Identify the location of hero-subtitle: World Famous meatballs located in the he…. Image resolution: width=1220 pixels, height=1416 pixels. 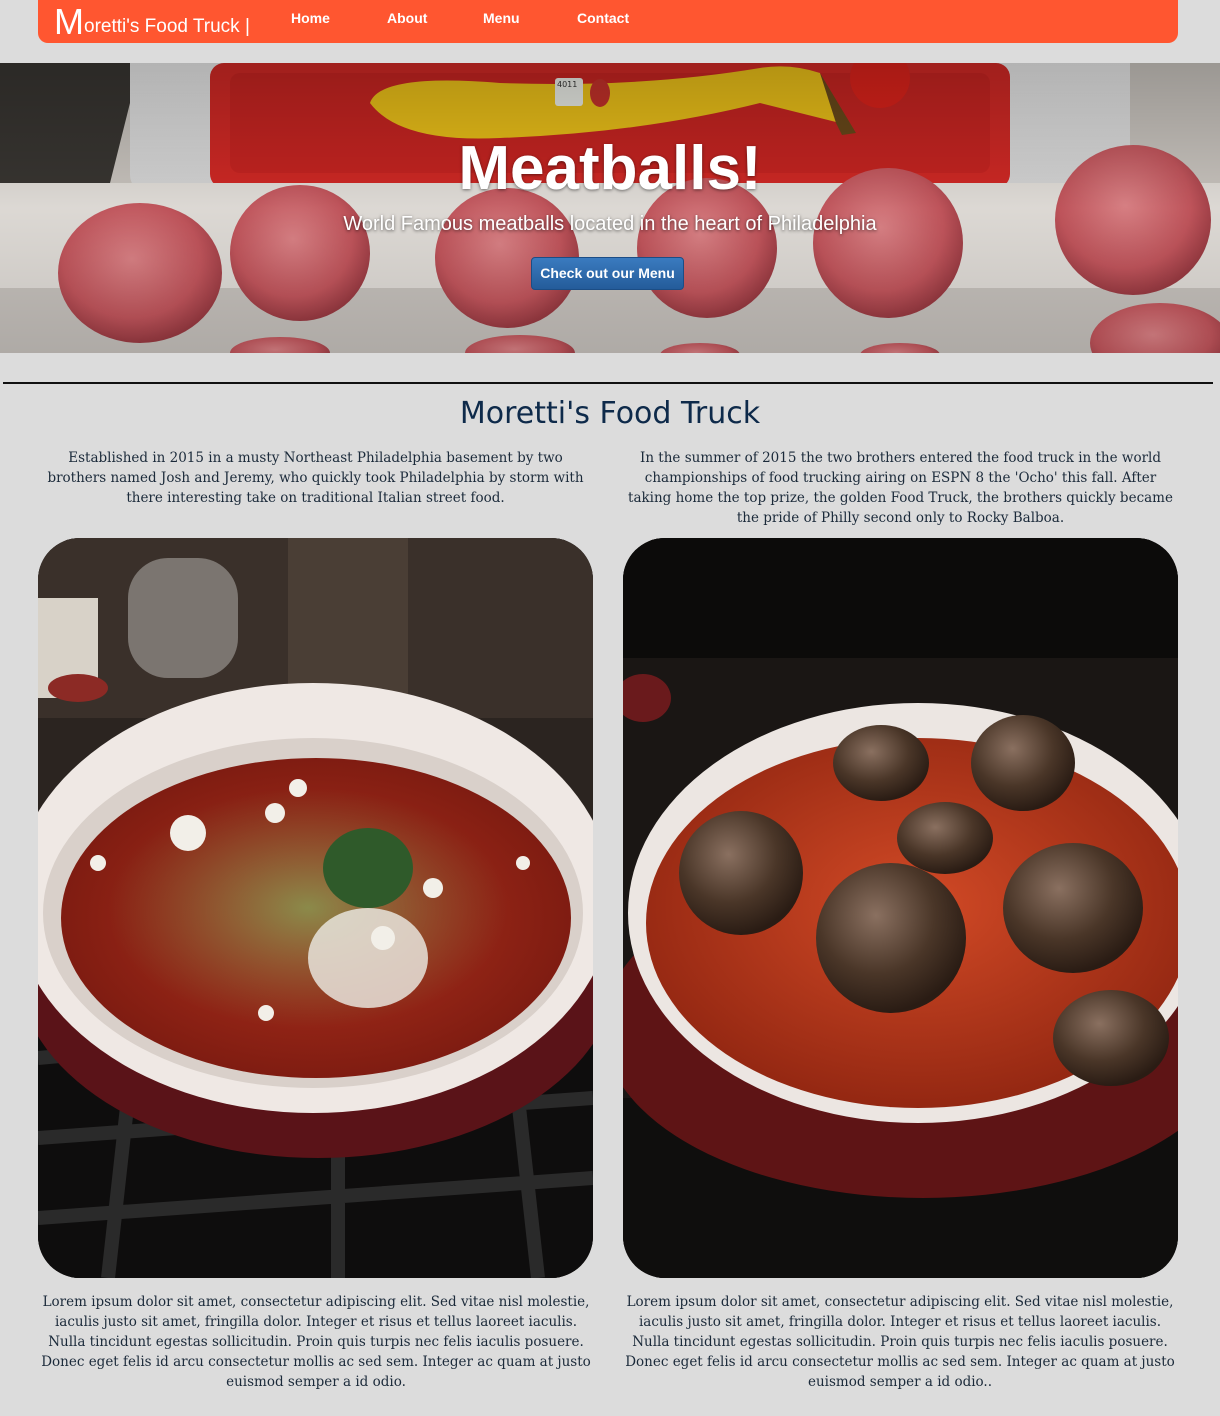
(610, 224).